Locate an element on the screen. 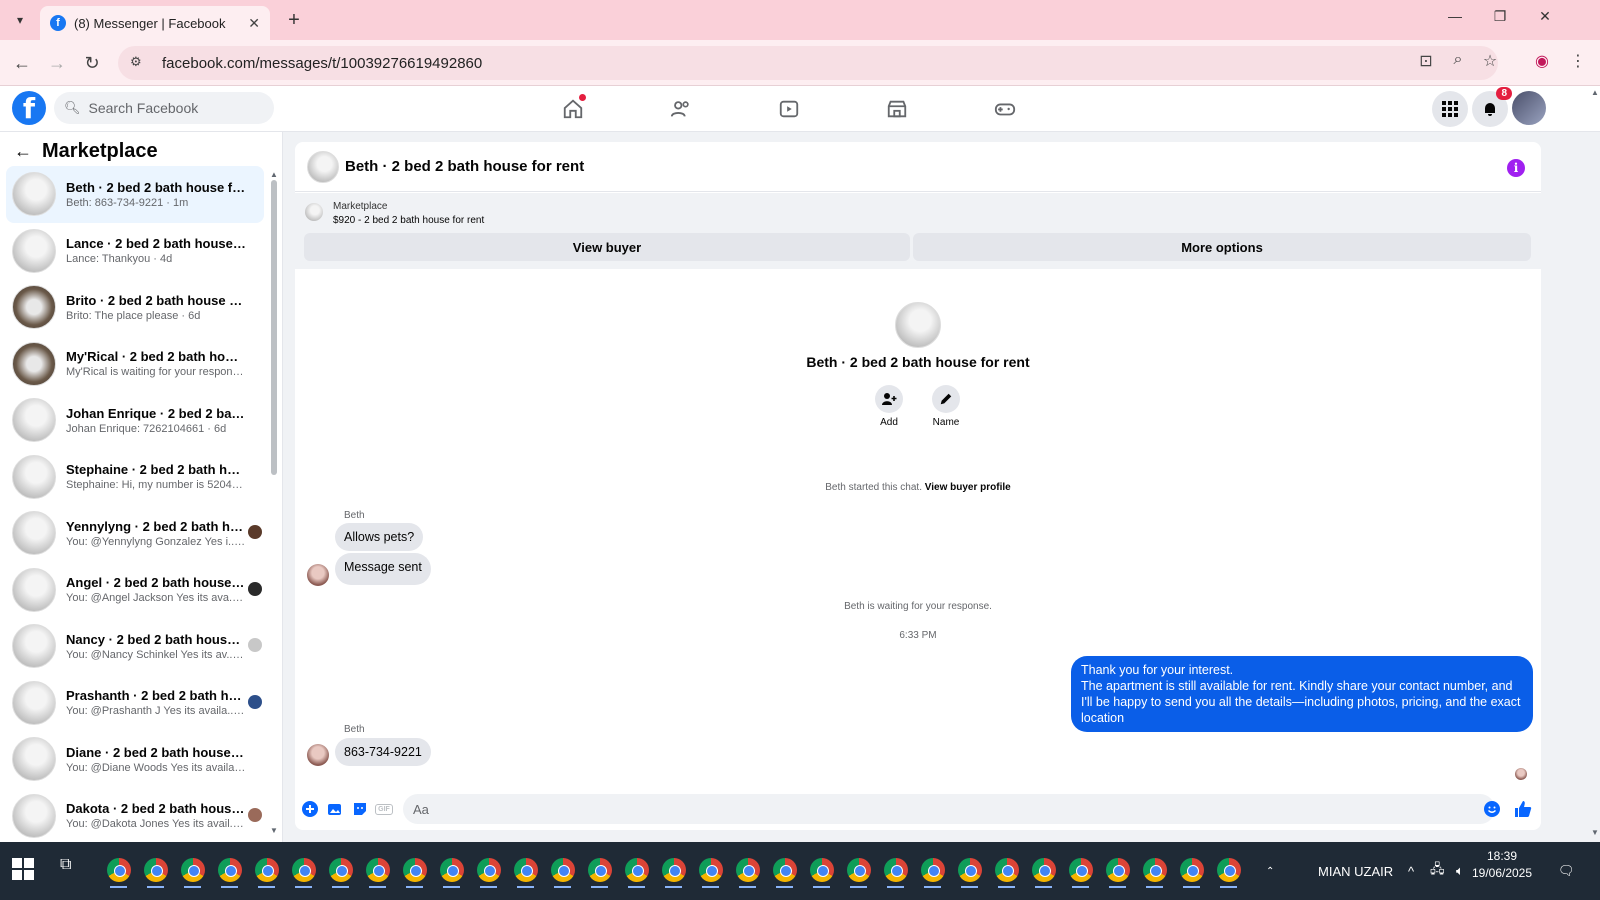 This screenshot has height=900, width=1600. search-input: 🔍︎ Search Facebook is located at coordinates (164, 108).